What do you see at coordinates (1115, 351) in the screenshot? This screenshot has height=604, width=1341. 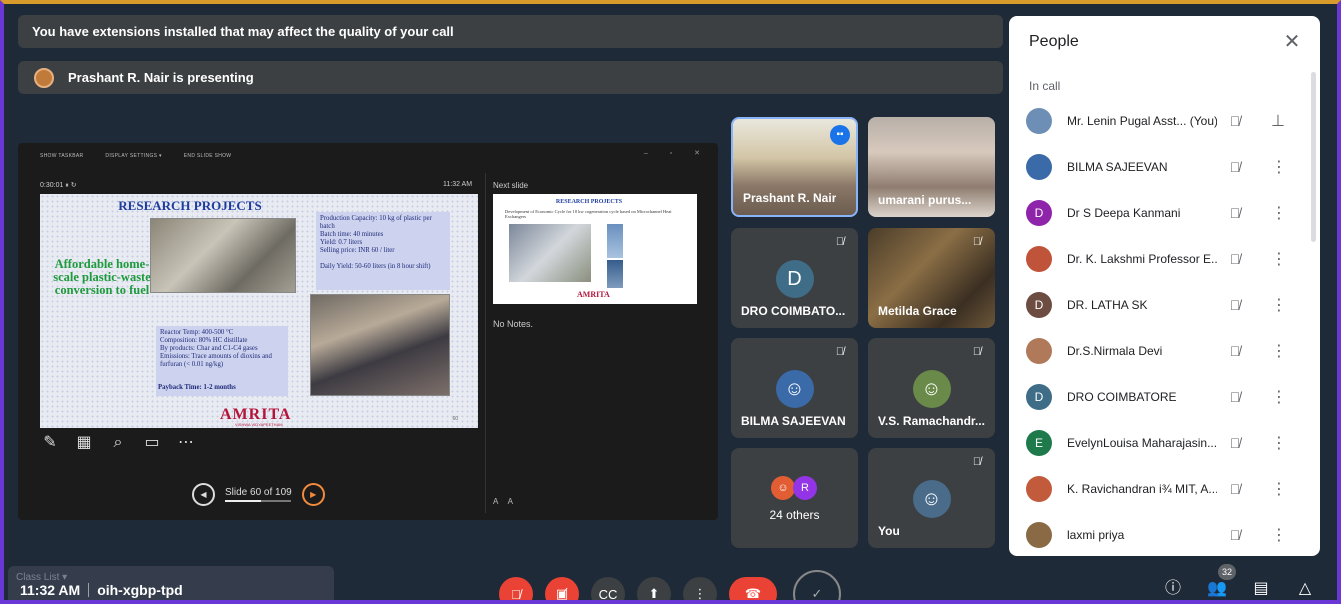 I see `participant-name-text: Dr.S.Nirmala Devi` at bounding box center [1115, 351].